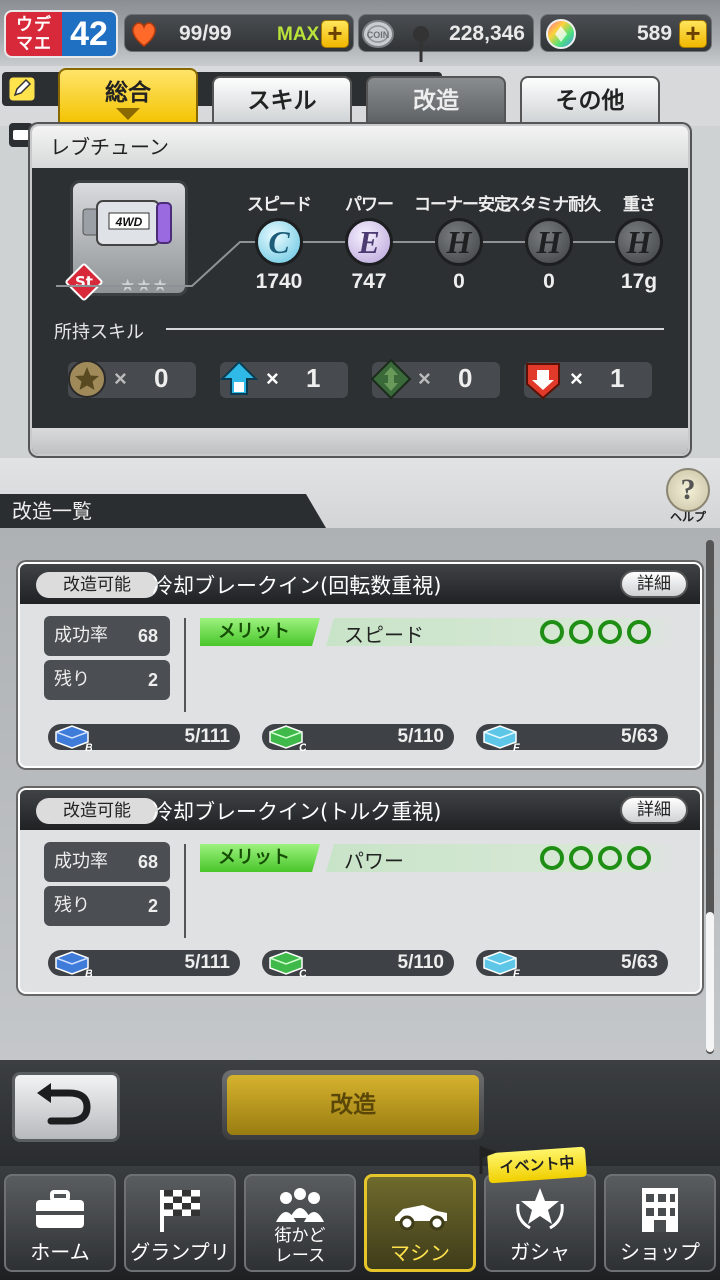 The width and height of the screenshot is (720, 1280). Describe the element at coordinates (302, 747) in the screenshot. I see `svg-text: C` at that location.